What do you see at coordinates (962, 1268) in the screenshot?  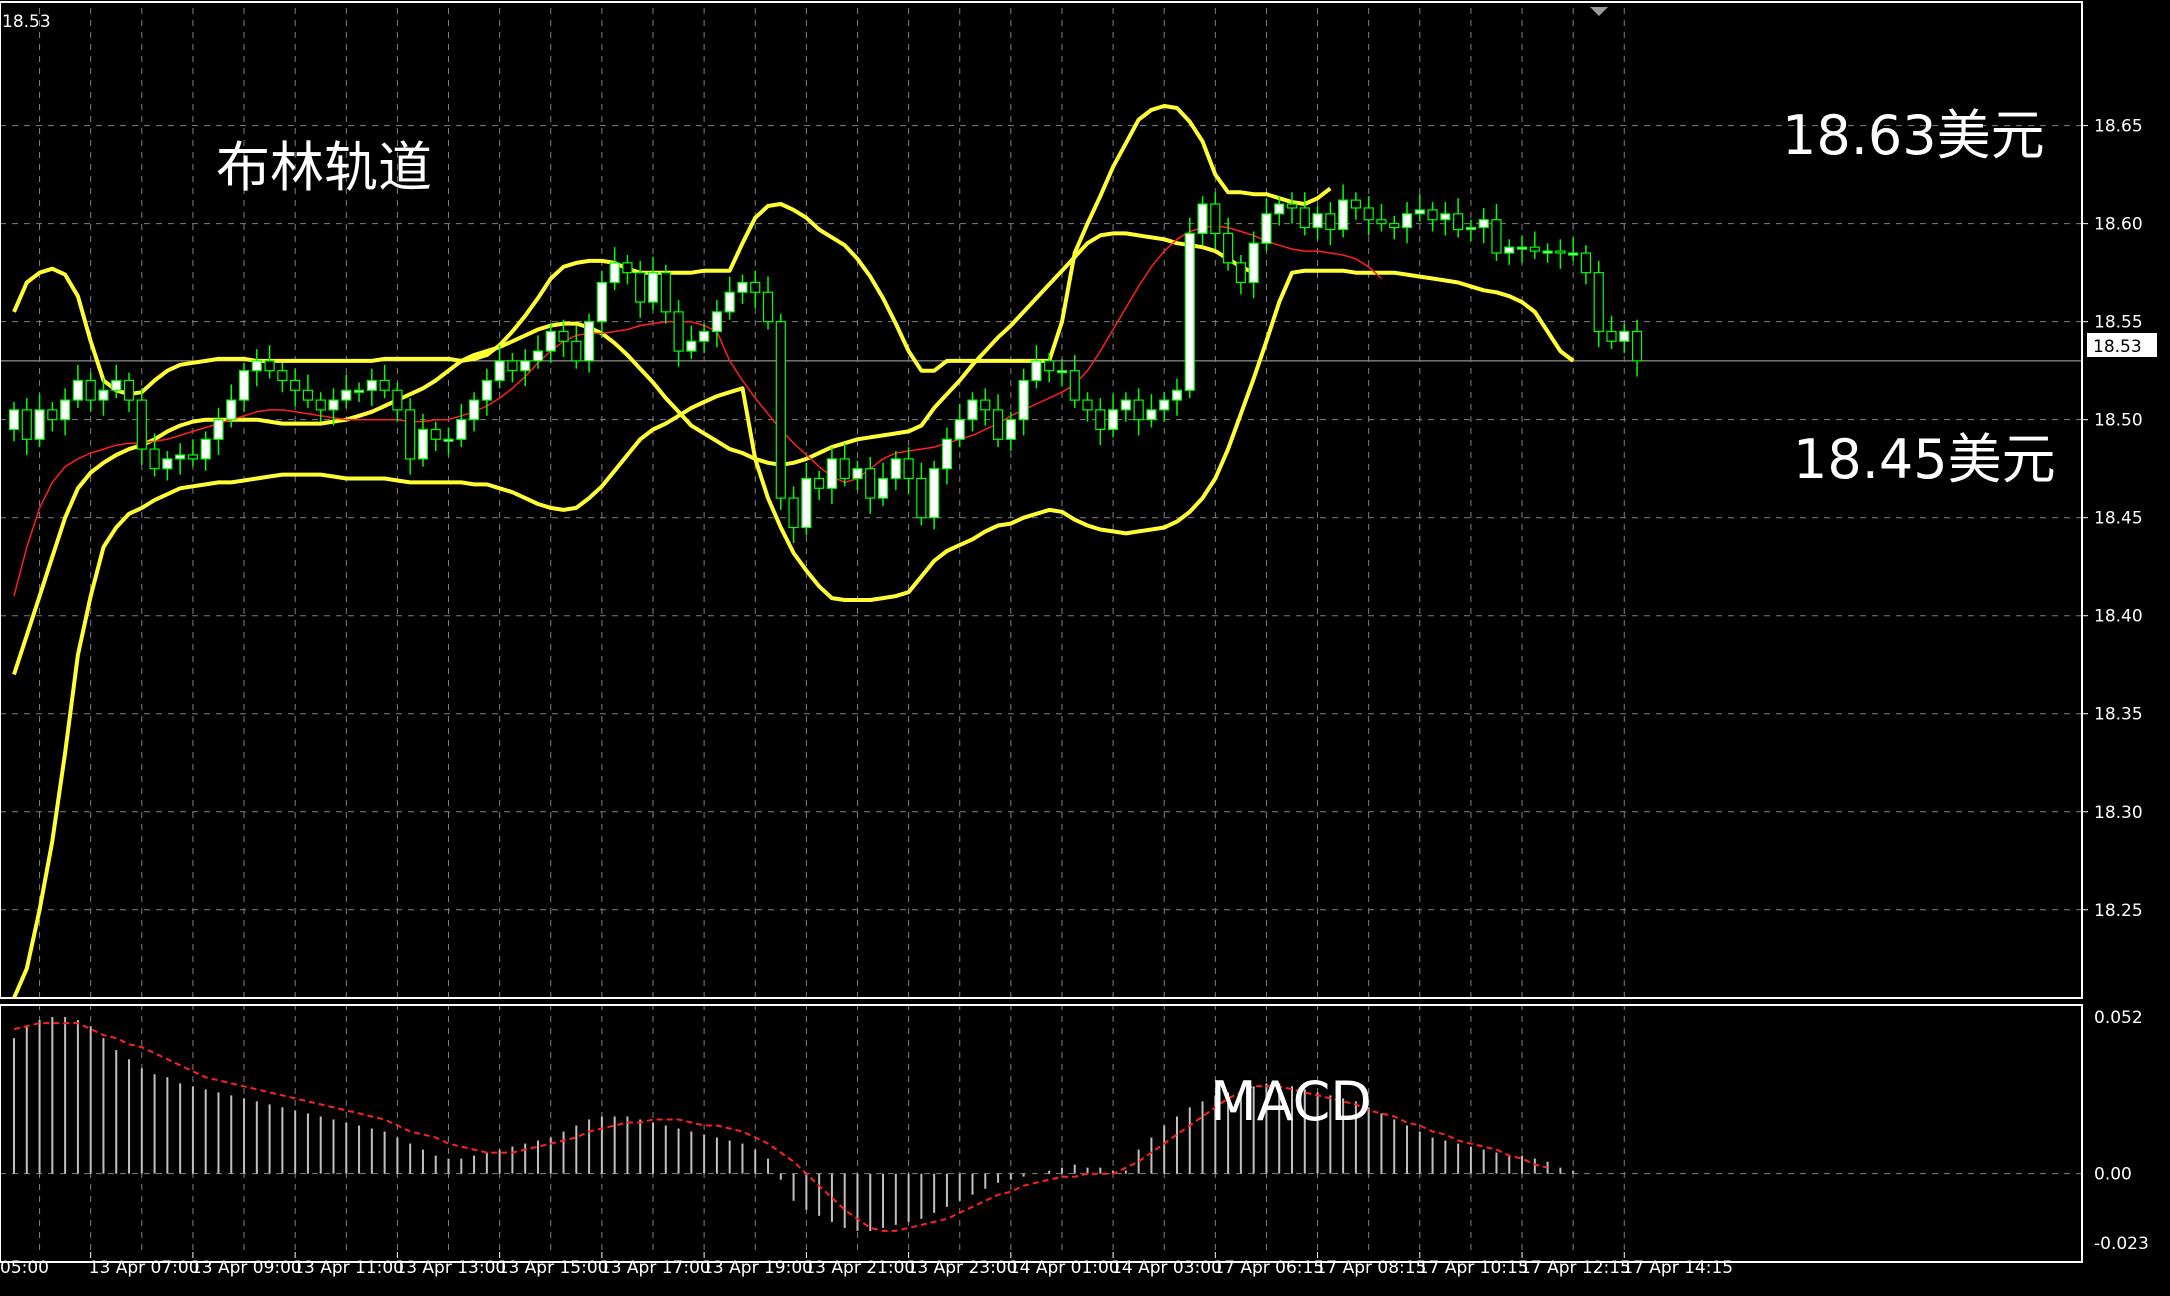 I see `time-tick-label: 13 Apr 23:00` at bounding box center [962, 1268].